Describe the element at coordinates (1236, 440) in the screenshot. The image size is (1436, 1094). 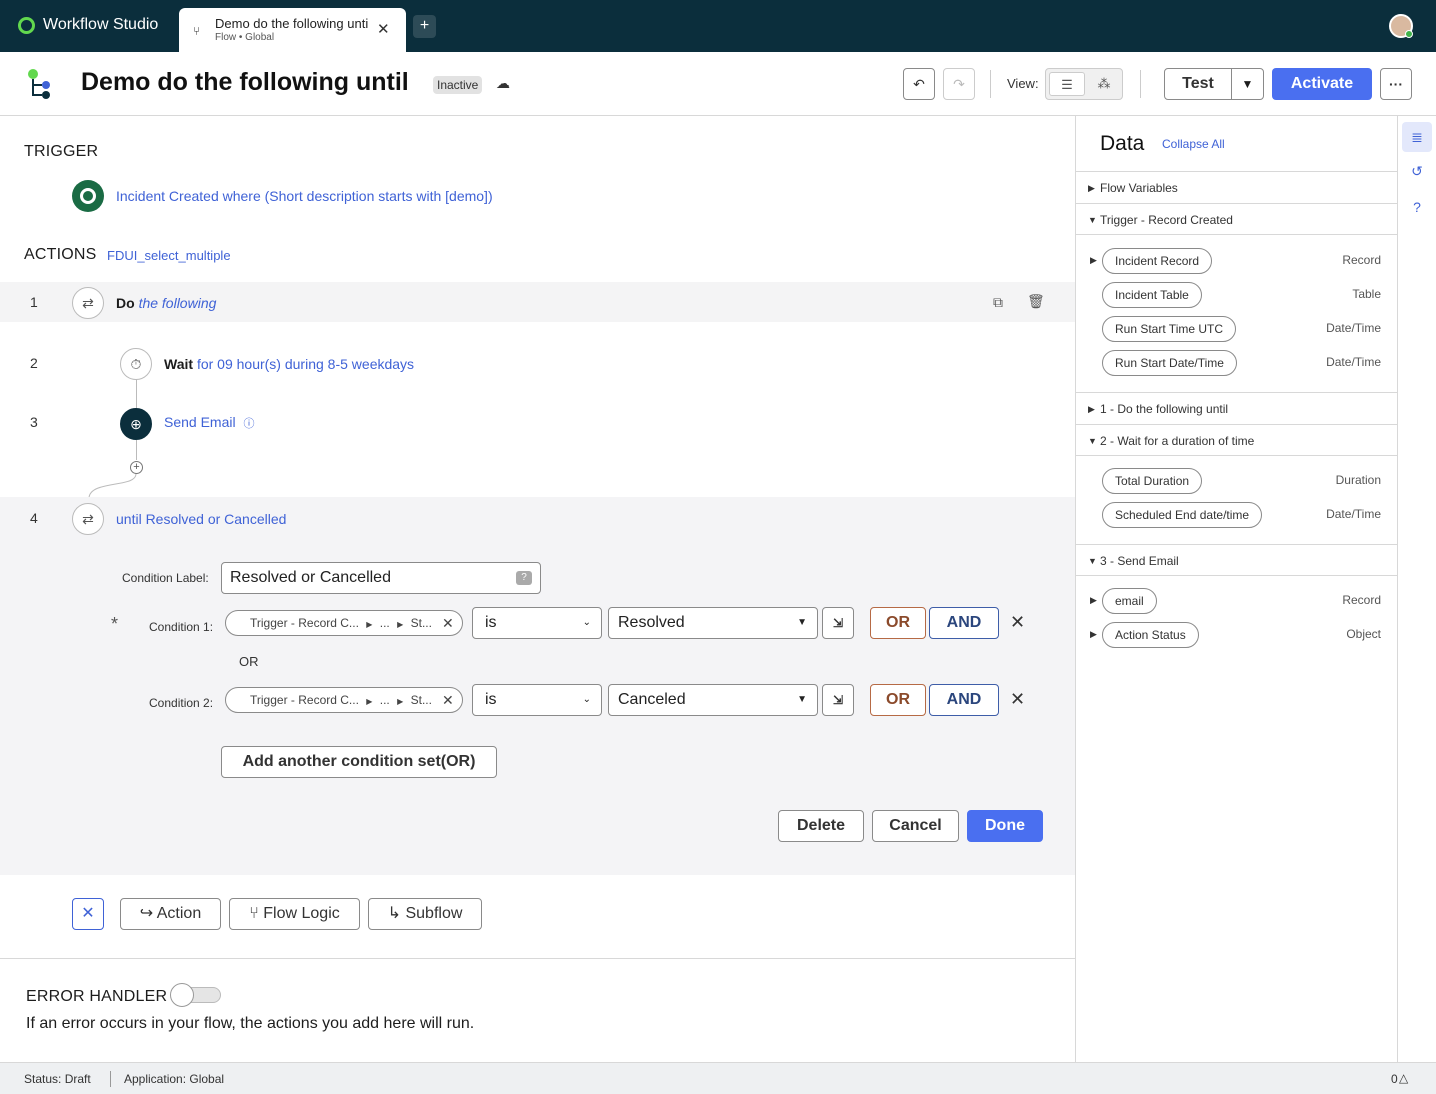
I see `data-section-wait: ▼ 2 - Wait for a duration of time` at that location.